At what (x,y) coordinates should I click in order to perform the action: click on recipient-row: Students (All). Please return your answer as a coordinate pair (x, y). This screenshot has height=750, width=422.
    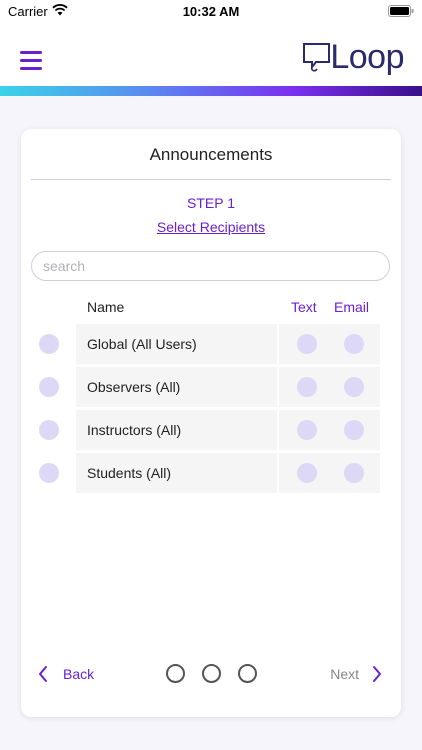
    Looking at the image, I should click on (211, 473).